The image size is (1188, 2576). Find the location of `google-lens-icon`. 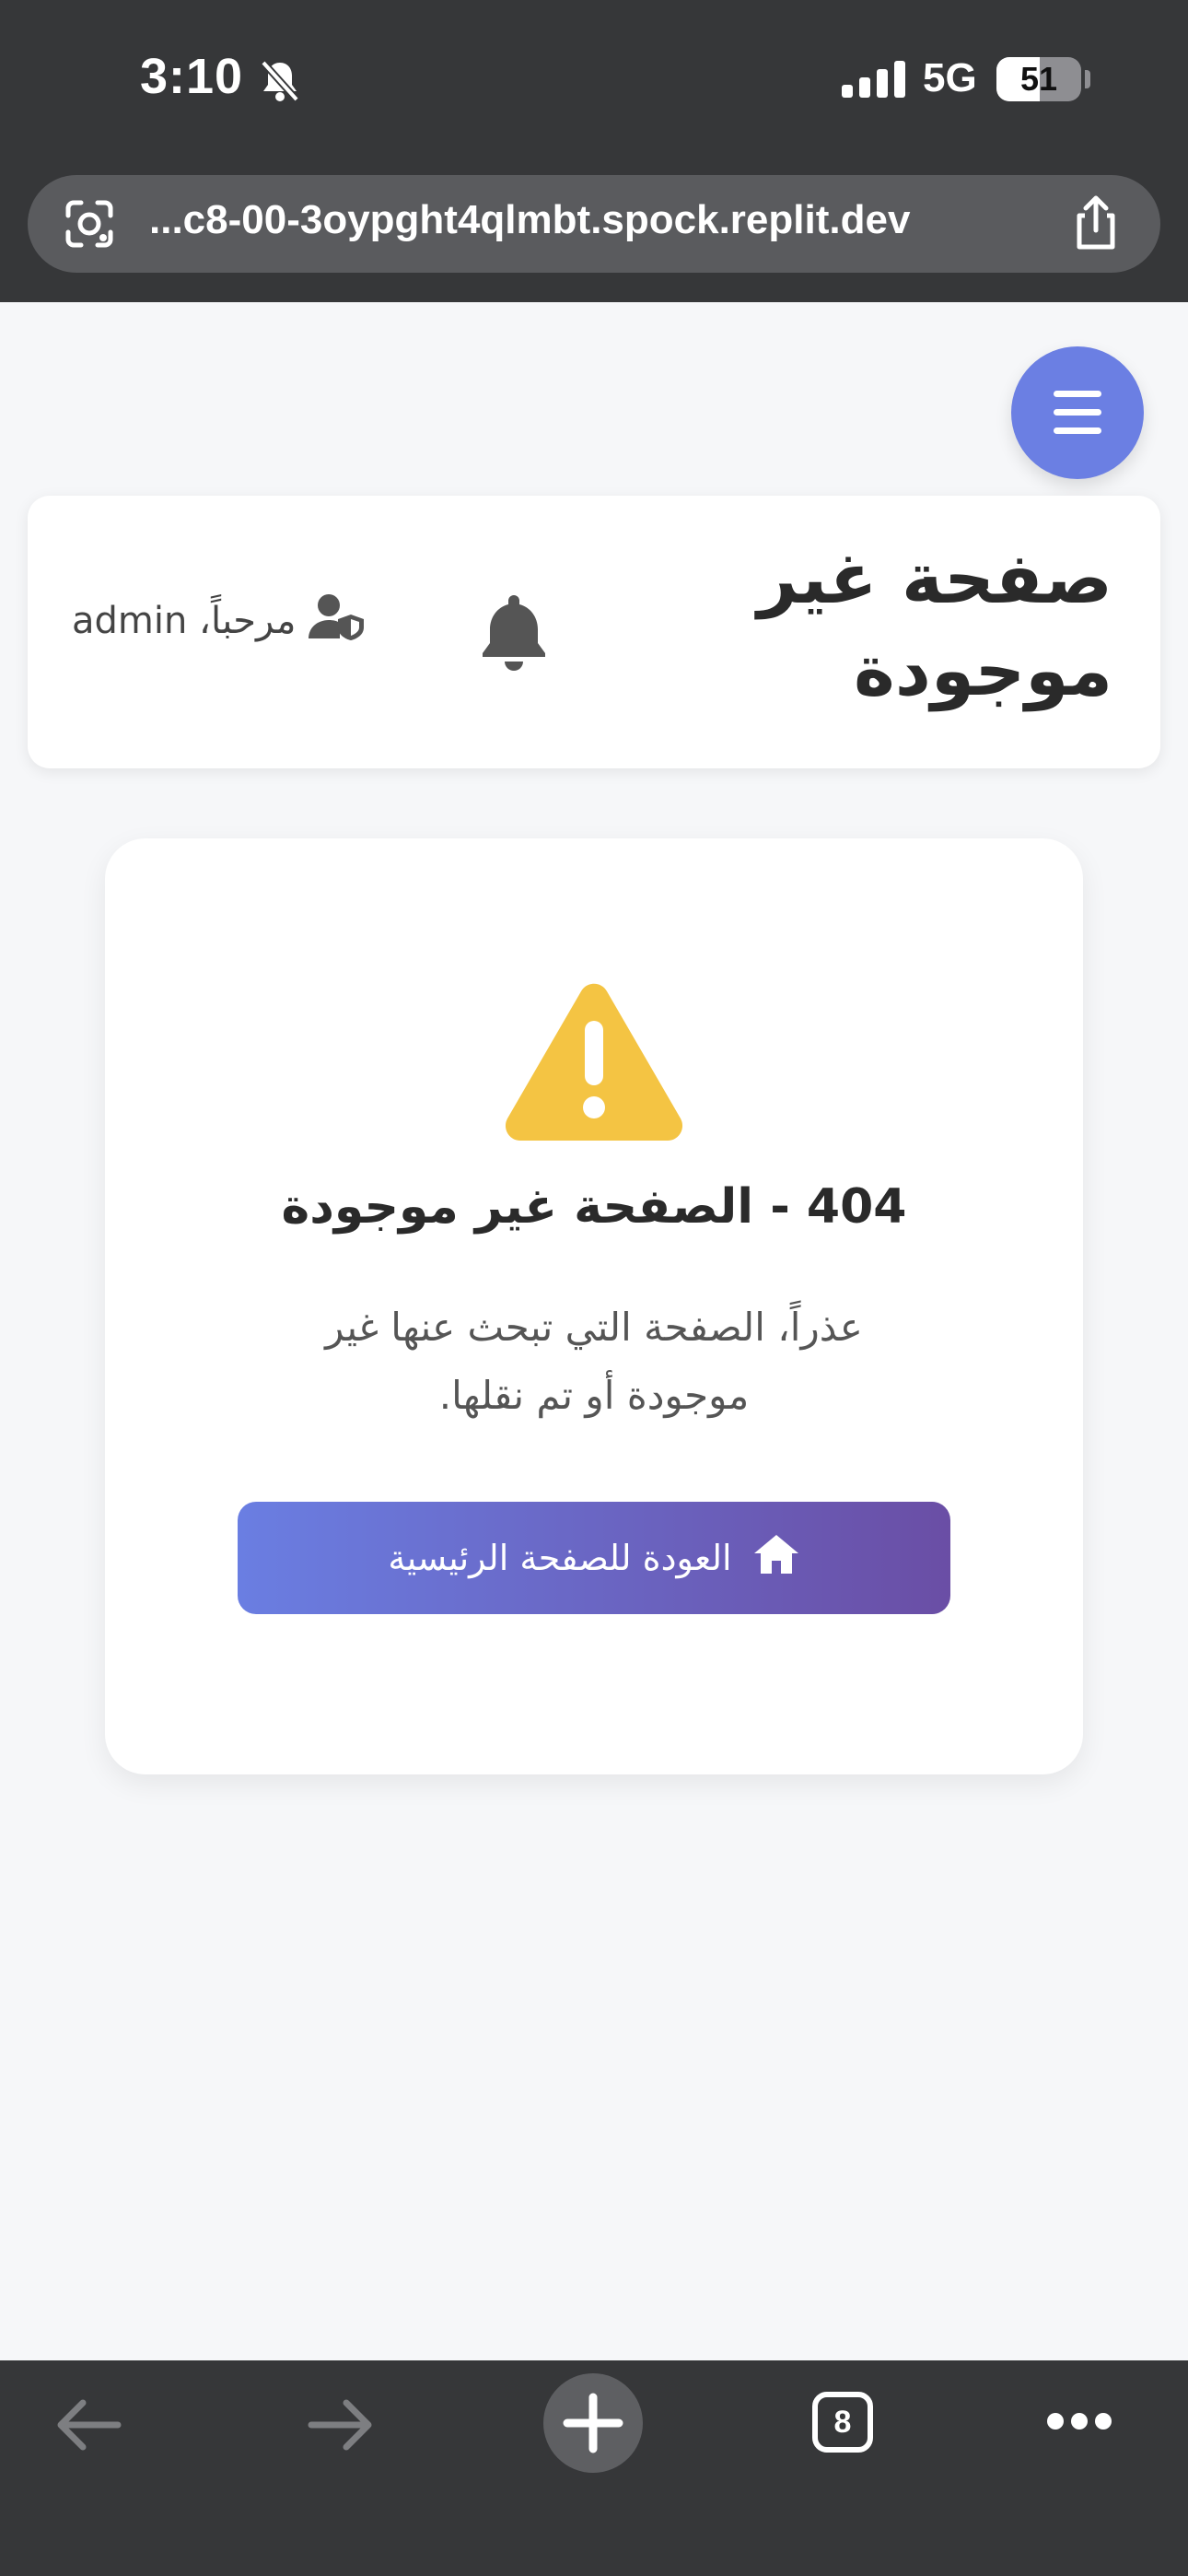

google-lens-icon is located at coordinates (89, 225).